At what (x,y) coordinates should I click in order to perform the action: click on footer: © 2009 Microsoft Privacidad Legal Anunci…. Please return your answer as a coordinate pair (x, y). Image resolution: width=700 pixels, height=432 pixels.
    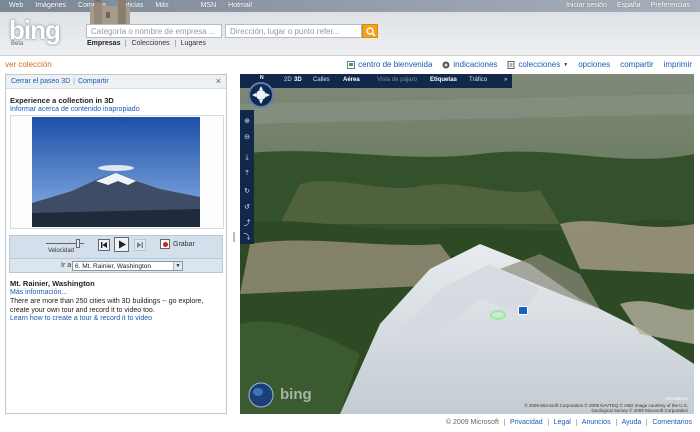
    Looking at the image, I should click on (566, 422).